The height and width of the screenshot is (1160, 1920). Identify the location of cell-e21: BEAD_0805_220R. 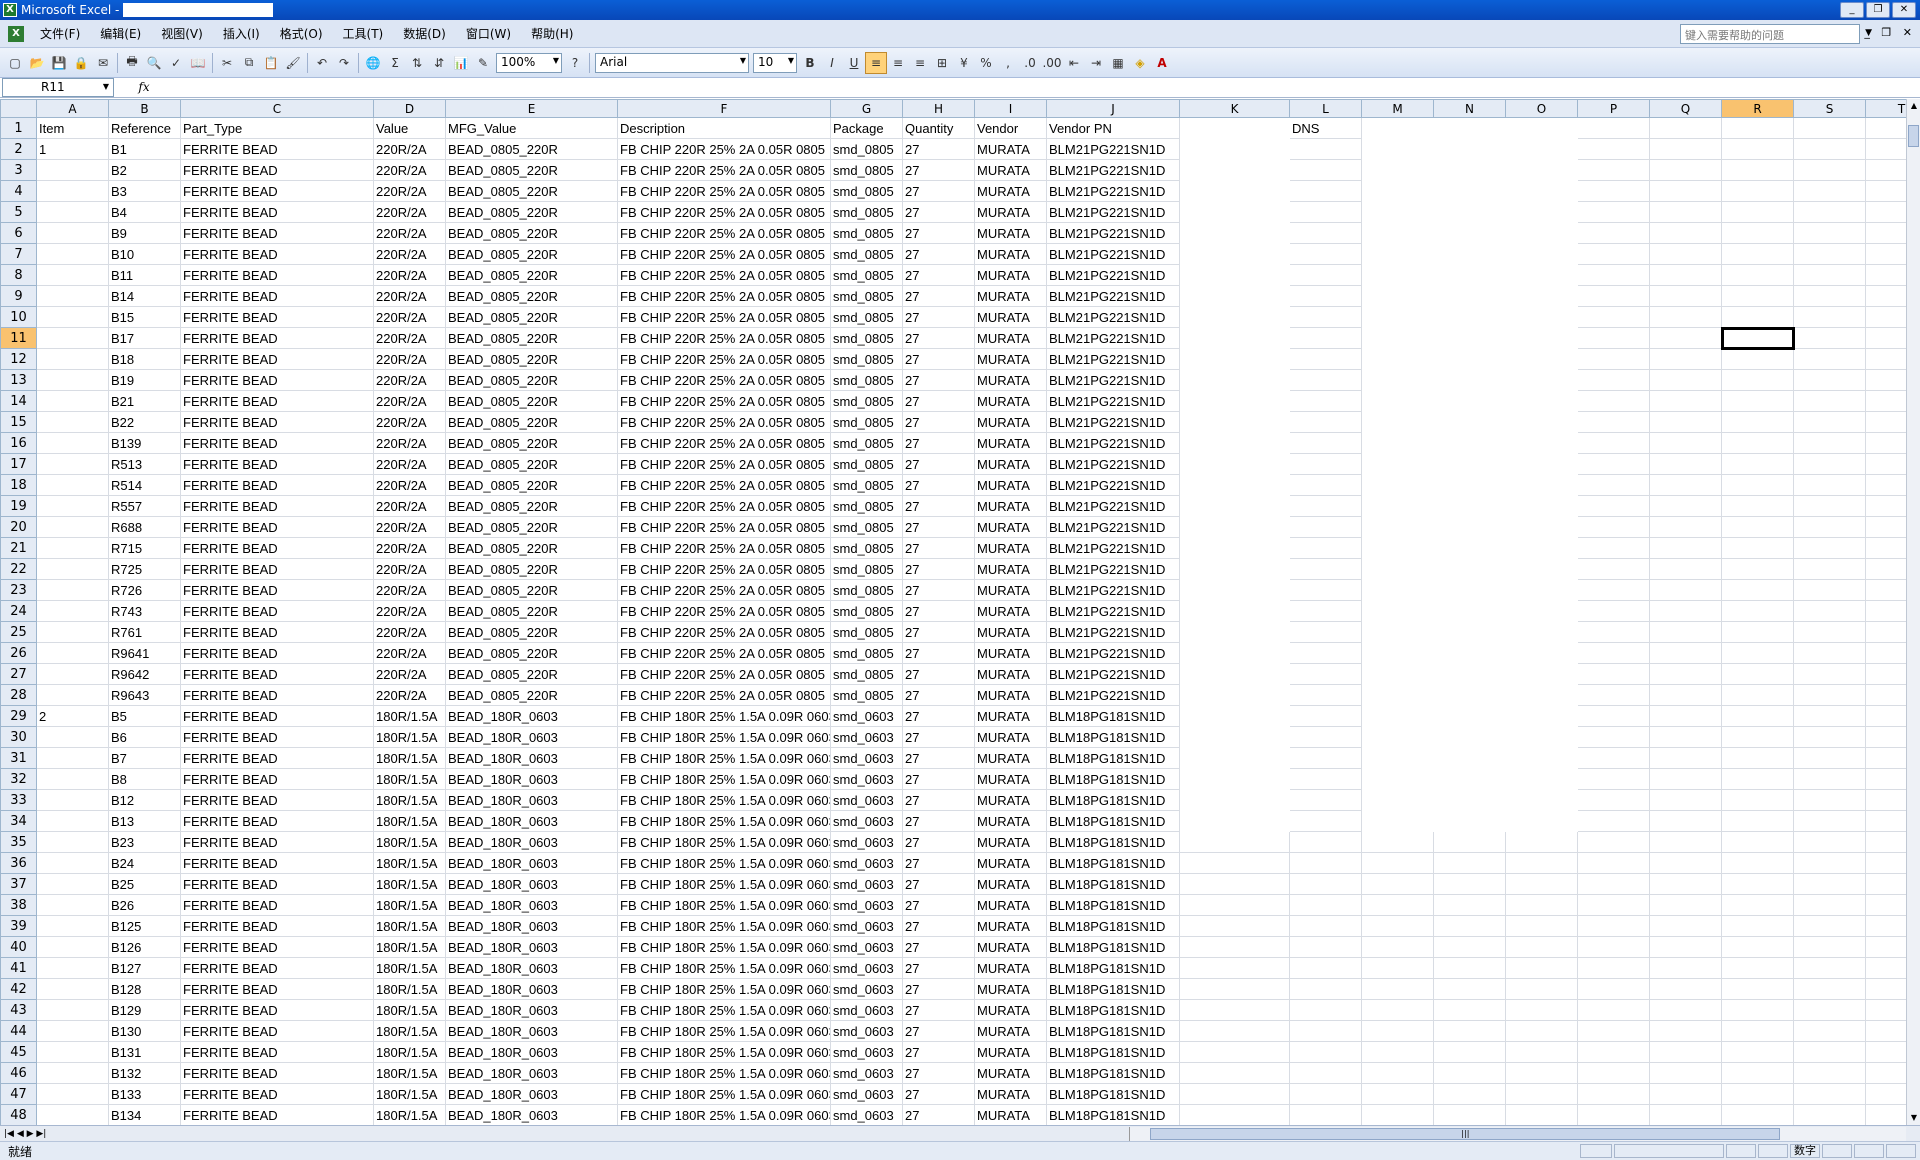
(531, 548).